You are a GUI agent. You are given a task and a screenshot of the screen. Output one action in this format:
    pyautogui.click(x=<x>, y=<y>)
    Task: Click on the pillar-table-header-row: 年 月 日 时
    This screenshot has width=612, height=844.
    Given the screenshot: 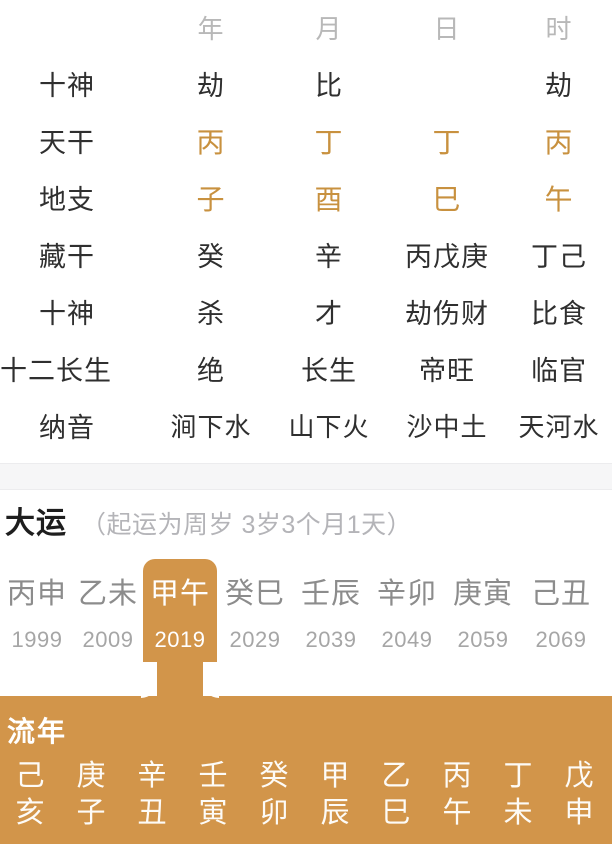 What is the action you would take?
    pyautogui.click(x=306, y=27)
    